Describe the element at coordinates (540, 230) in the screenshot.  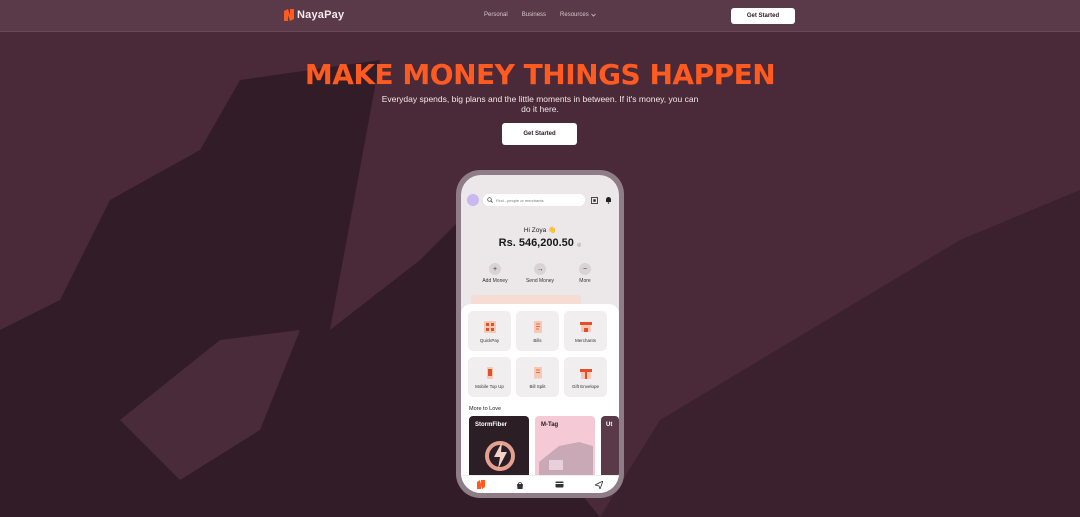
I see `greeting: Hi Zoya 👋` at that location.